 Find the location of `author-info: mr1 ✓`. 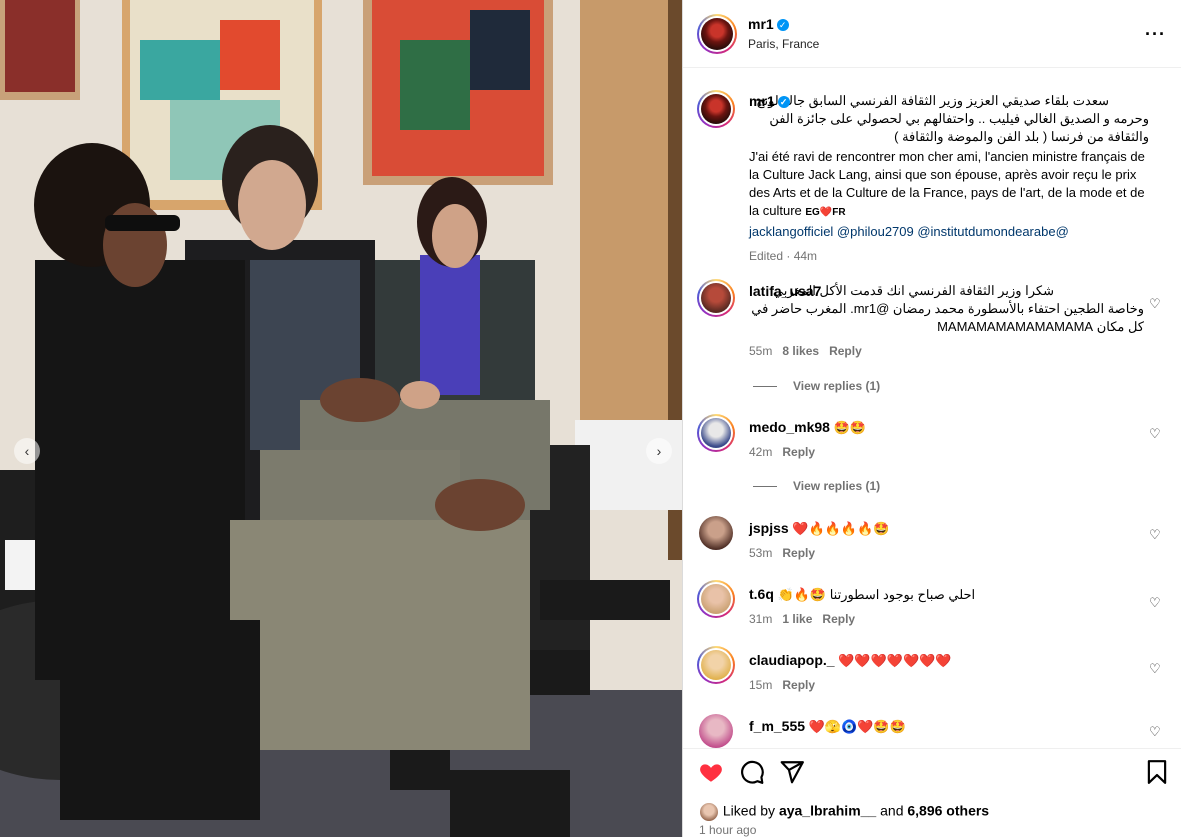

author-info: mr1 ✓ is located at coordinates (768, 25).